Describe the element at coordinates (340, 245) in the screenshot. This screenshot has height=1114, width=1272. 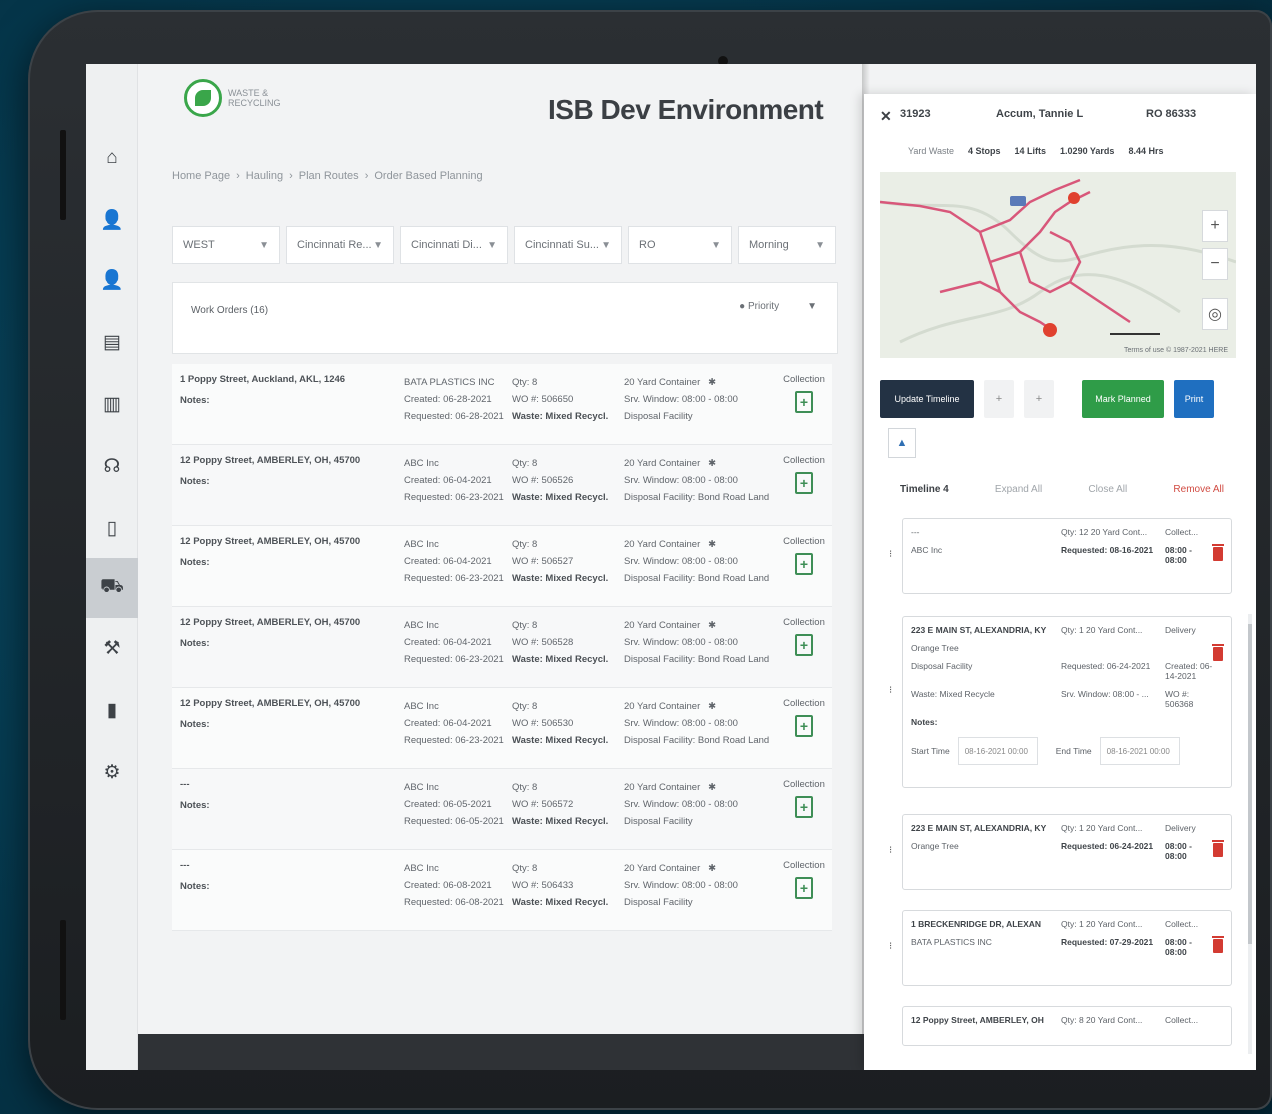
I see `market-select: Cincinnati Re... ▼` at that location.